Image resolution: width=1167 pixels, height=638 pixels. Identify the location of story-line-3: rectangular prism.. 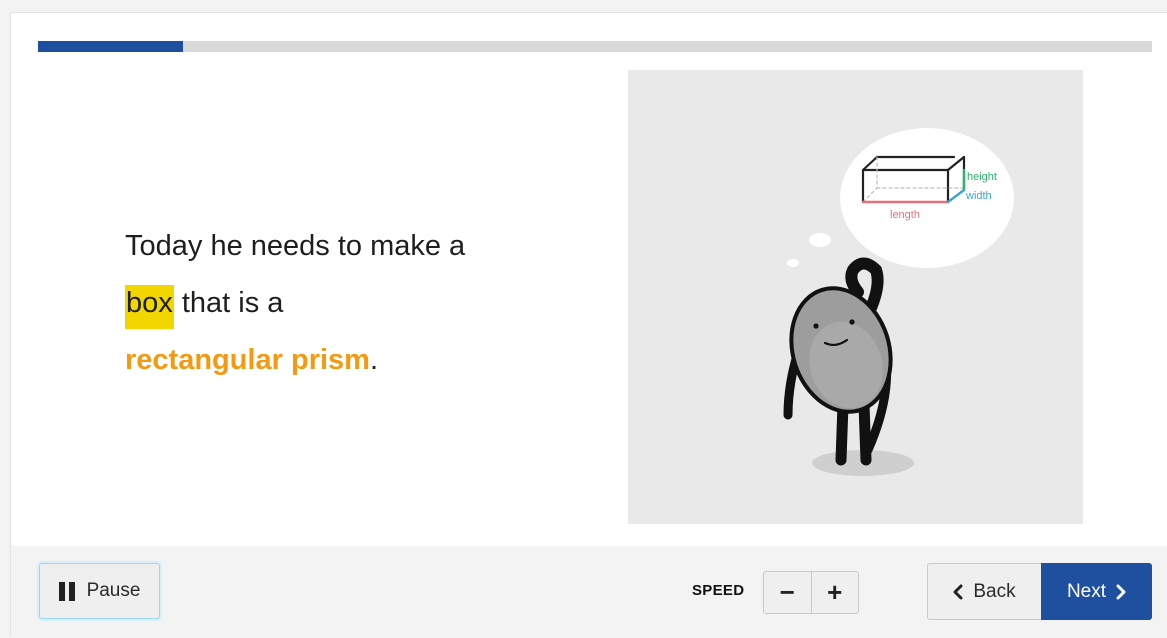
(345, 360).